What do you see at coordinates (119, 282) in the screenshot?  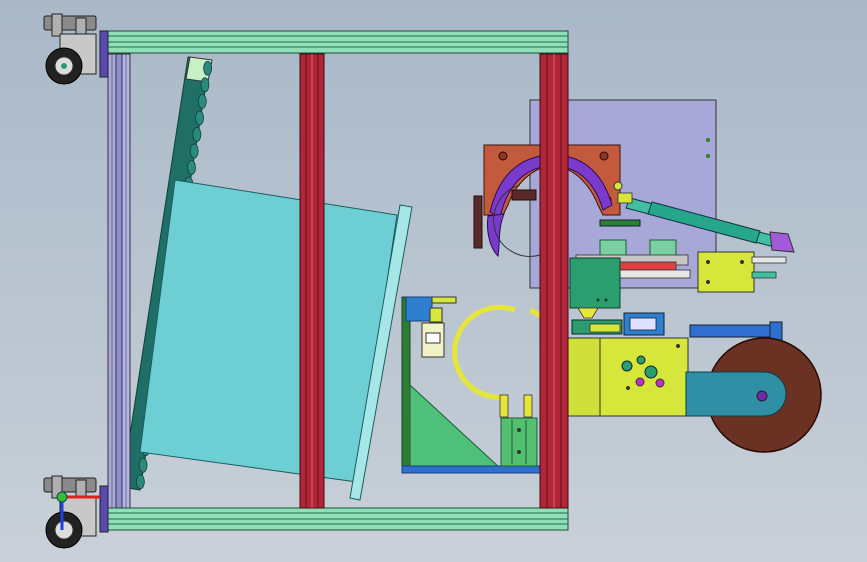 I see `frame-left-posts` at bounding box center [119, 282].